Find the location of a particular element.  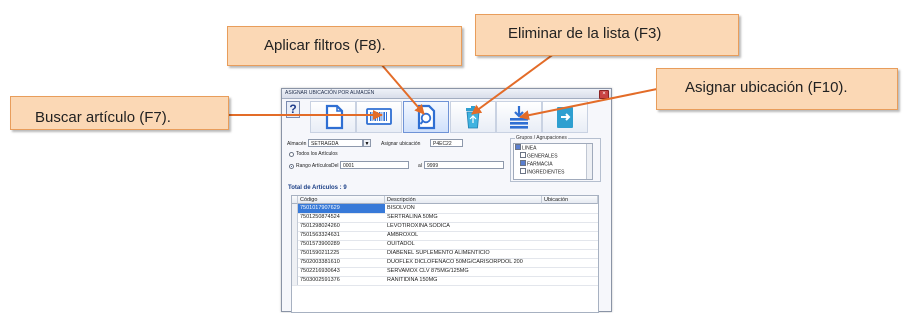

arrow-asignar is located at coordinates (588, 104).